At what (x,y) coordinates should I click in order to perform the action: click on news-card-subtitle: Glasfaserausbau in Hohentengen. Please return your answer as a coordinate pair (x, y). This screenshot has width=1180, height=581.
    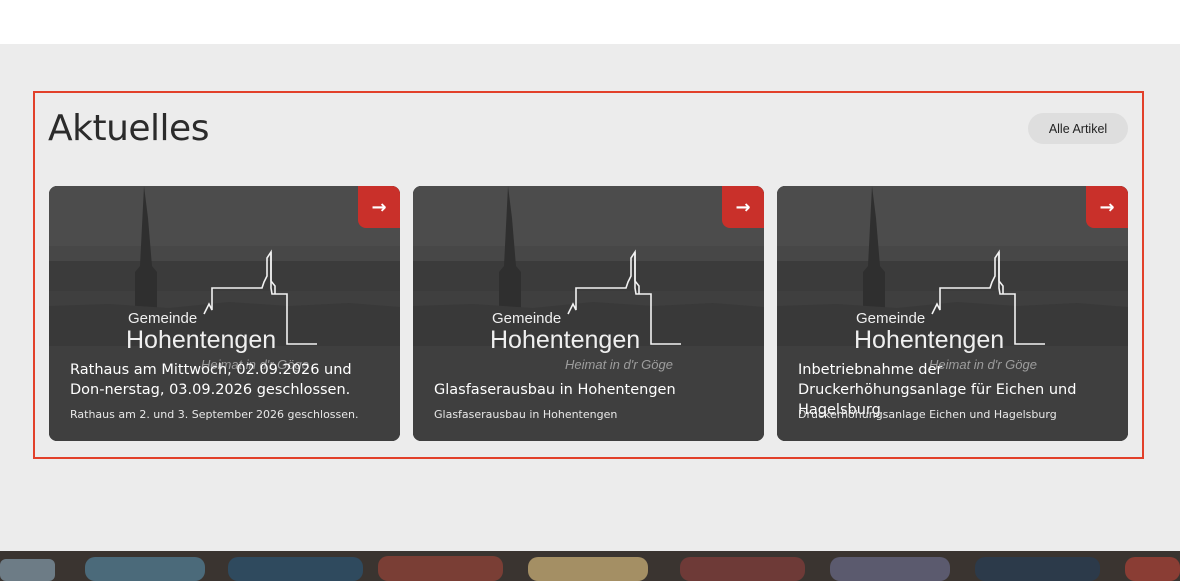
    Looking at the image, I should click on (526, 414).